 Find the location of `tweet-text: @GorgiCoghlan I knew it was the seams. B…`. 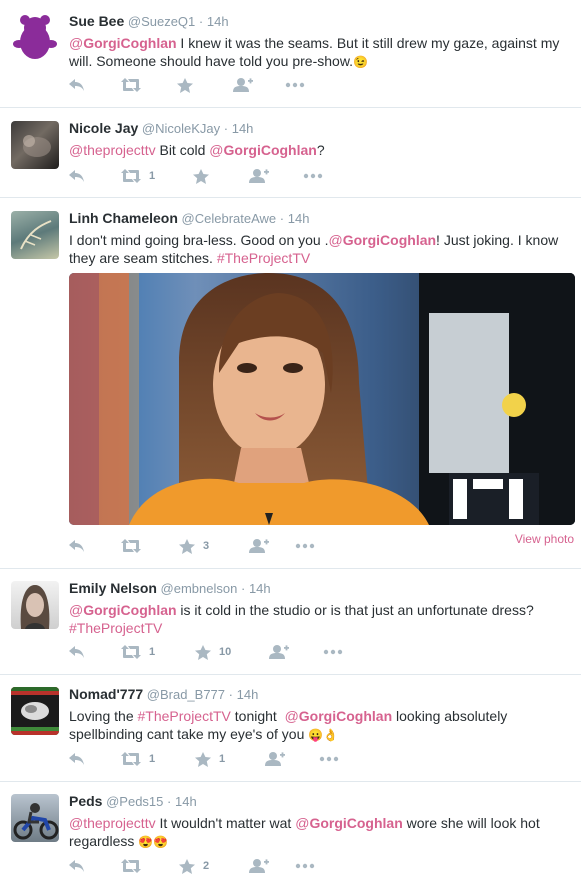

tweet-text: @GorgiCoghlan I knew it was the seams. B… is located at coordinates (314, 52).